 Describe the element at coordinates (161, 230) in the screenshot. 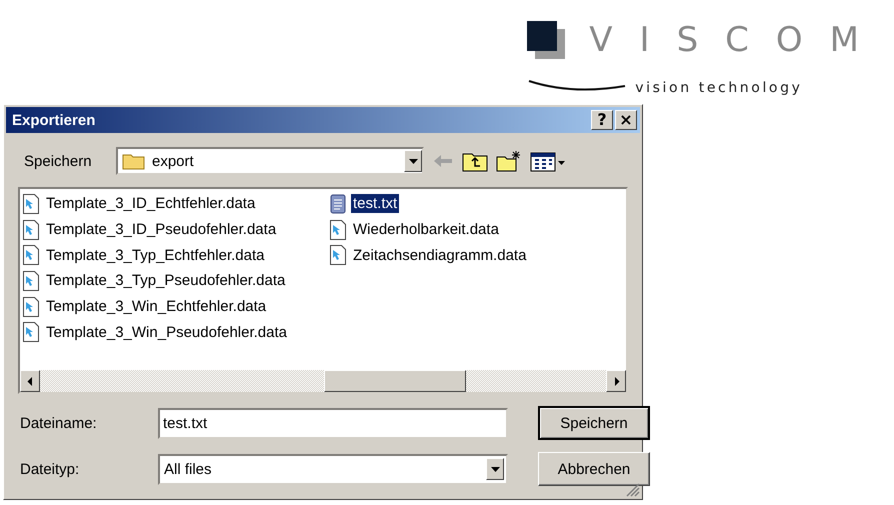

I see `file-item: Template_3_ID_Pseudofehler.data` at that location.